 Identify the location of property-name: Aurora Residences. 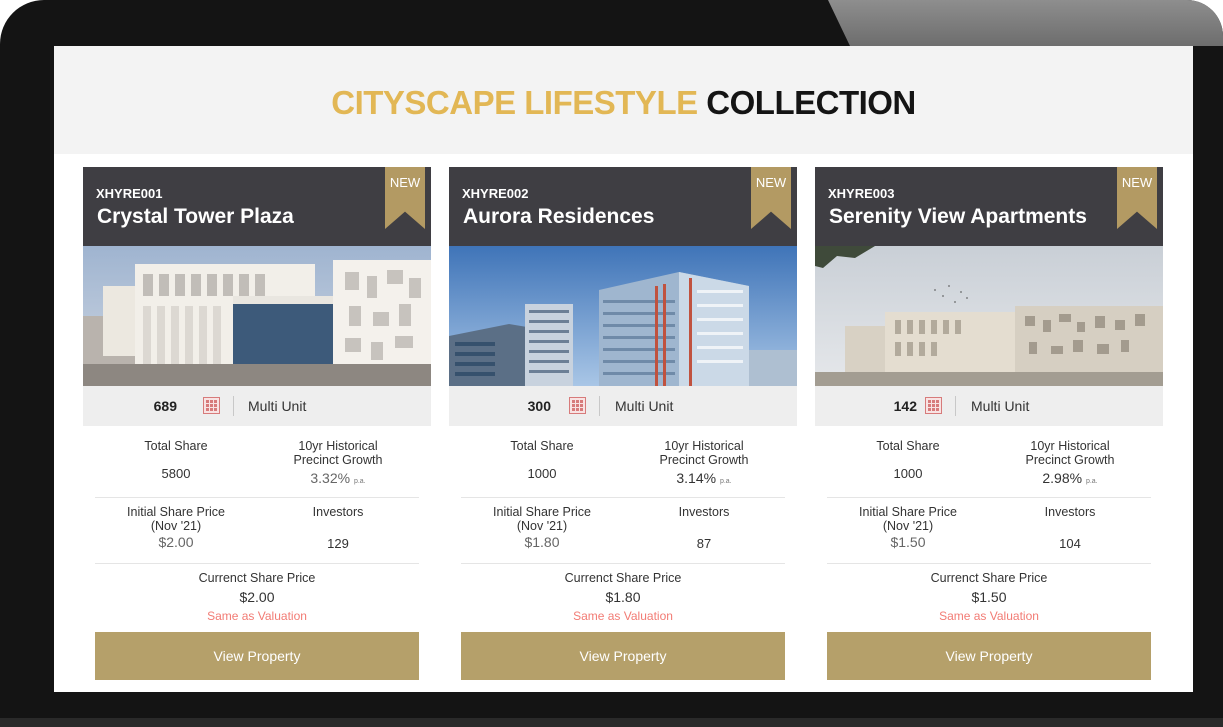
(558, 217).